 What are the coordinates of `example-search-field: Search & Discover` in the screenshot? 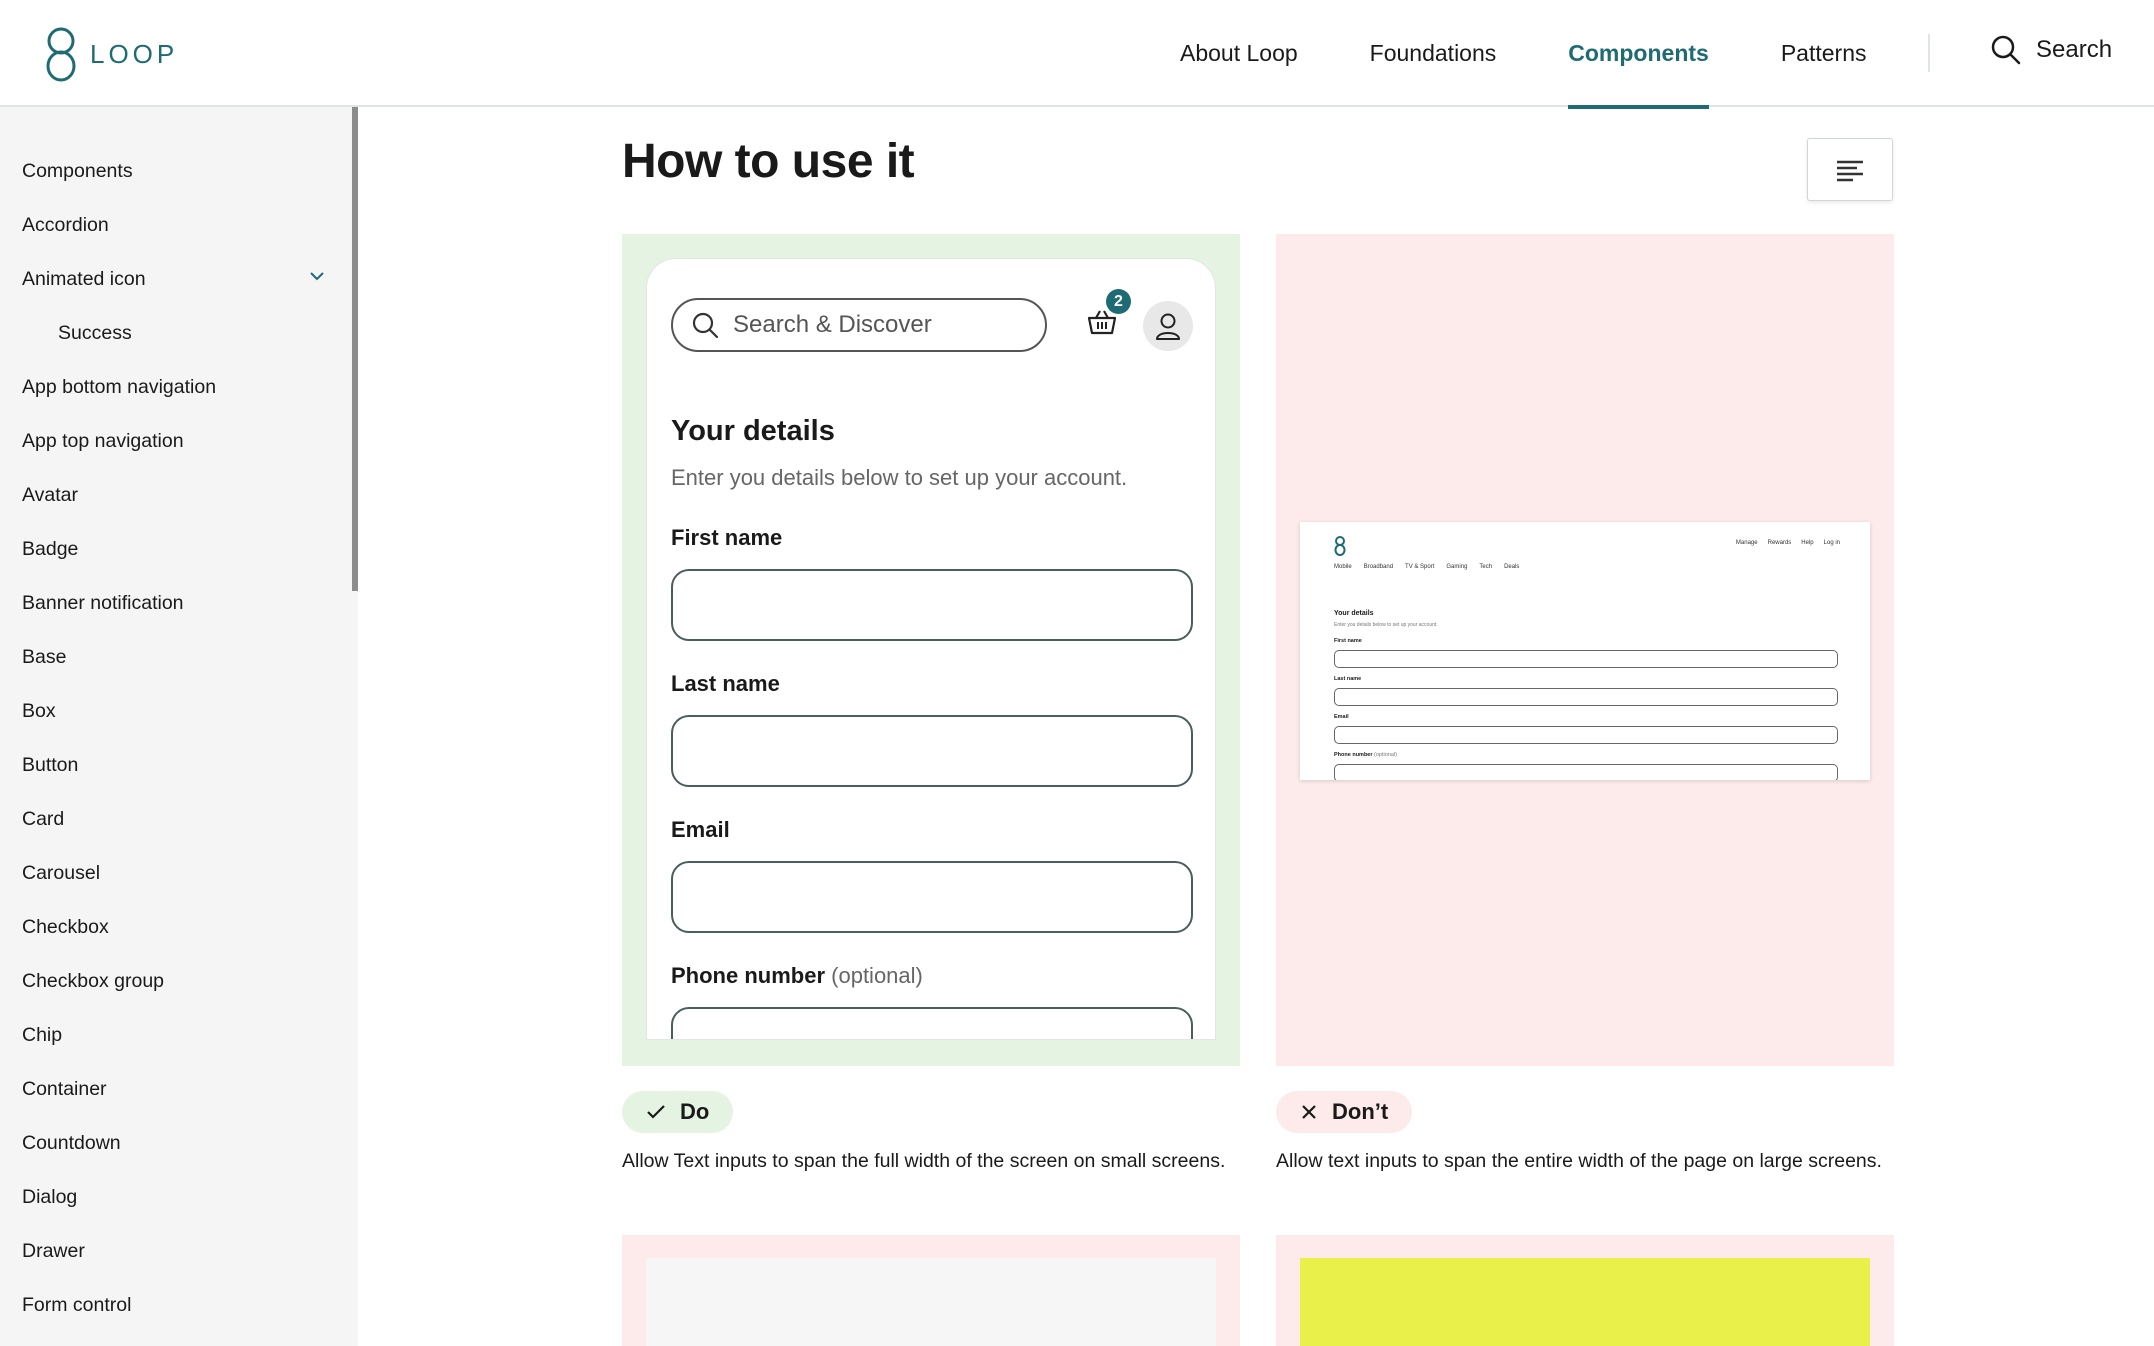 It's located at (859, 325).